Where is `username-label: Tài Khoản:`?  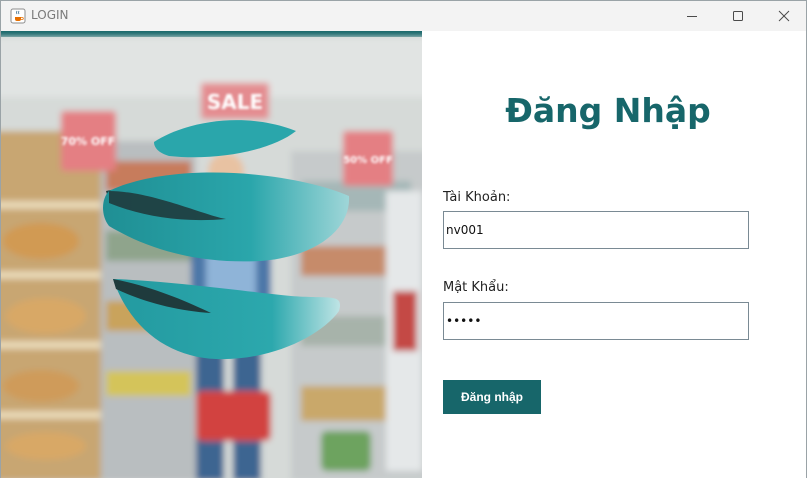 username-label: Tài Khoản: is located at coordinates (477, 197).